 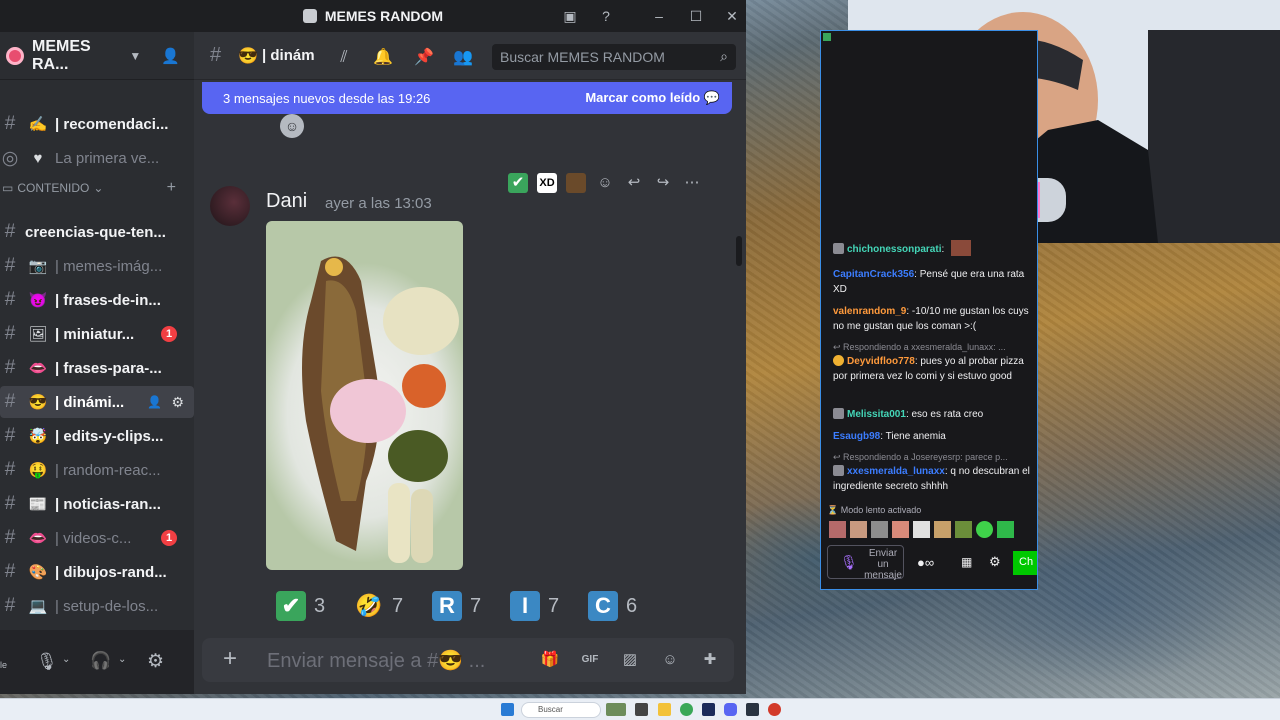 What do you see at coordinates (652, 98) in the screenshot?
I see `mark-as-read-button: Marcar como leído 💬` at bounding box center [652, 98].